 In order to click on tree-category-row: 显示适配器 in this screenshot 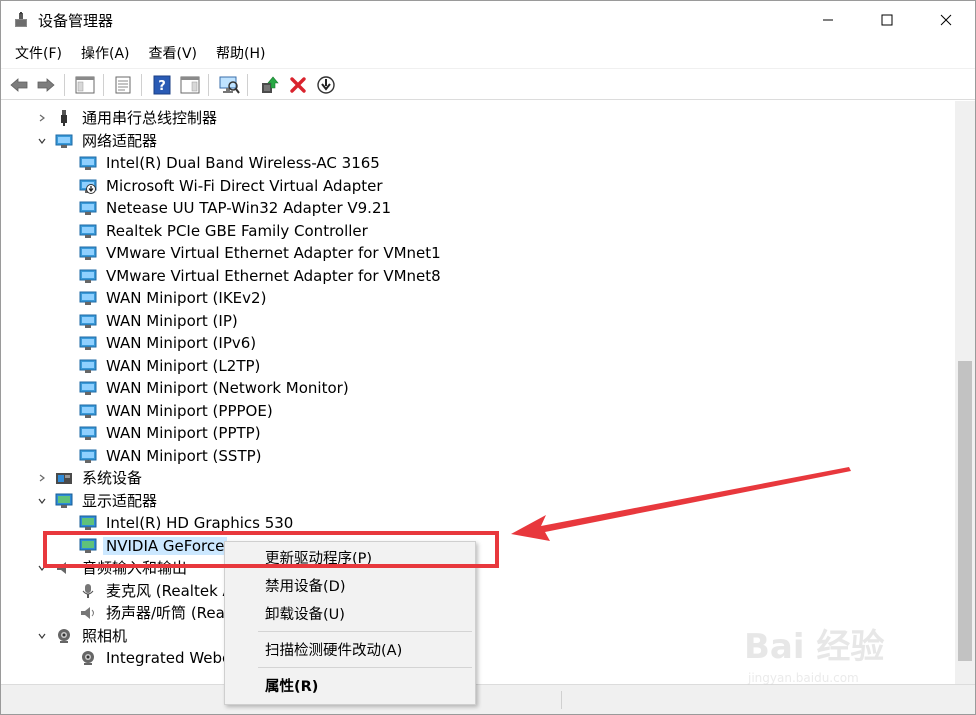, I will do `click(478, 501)`.